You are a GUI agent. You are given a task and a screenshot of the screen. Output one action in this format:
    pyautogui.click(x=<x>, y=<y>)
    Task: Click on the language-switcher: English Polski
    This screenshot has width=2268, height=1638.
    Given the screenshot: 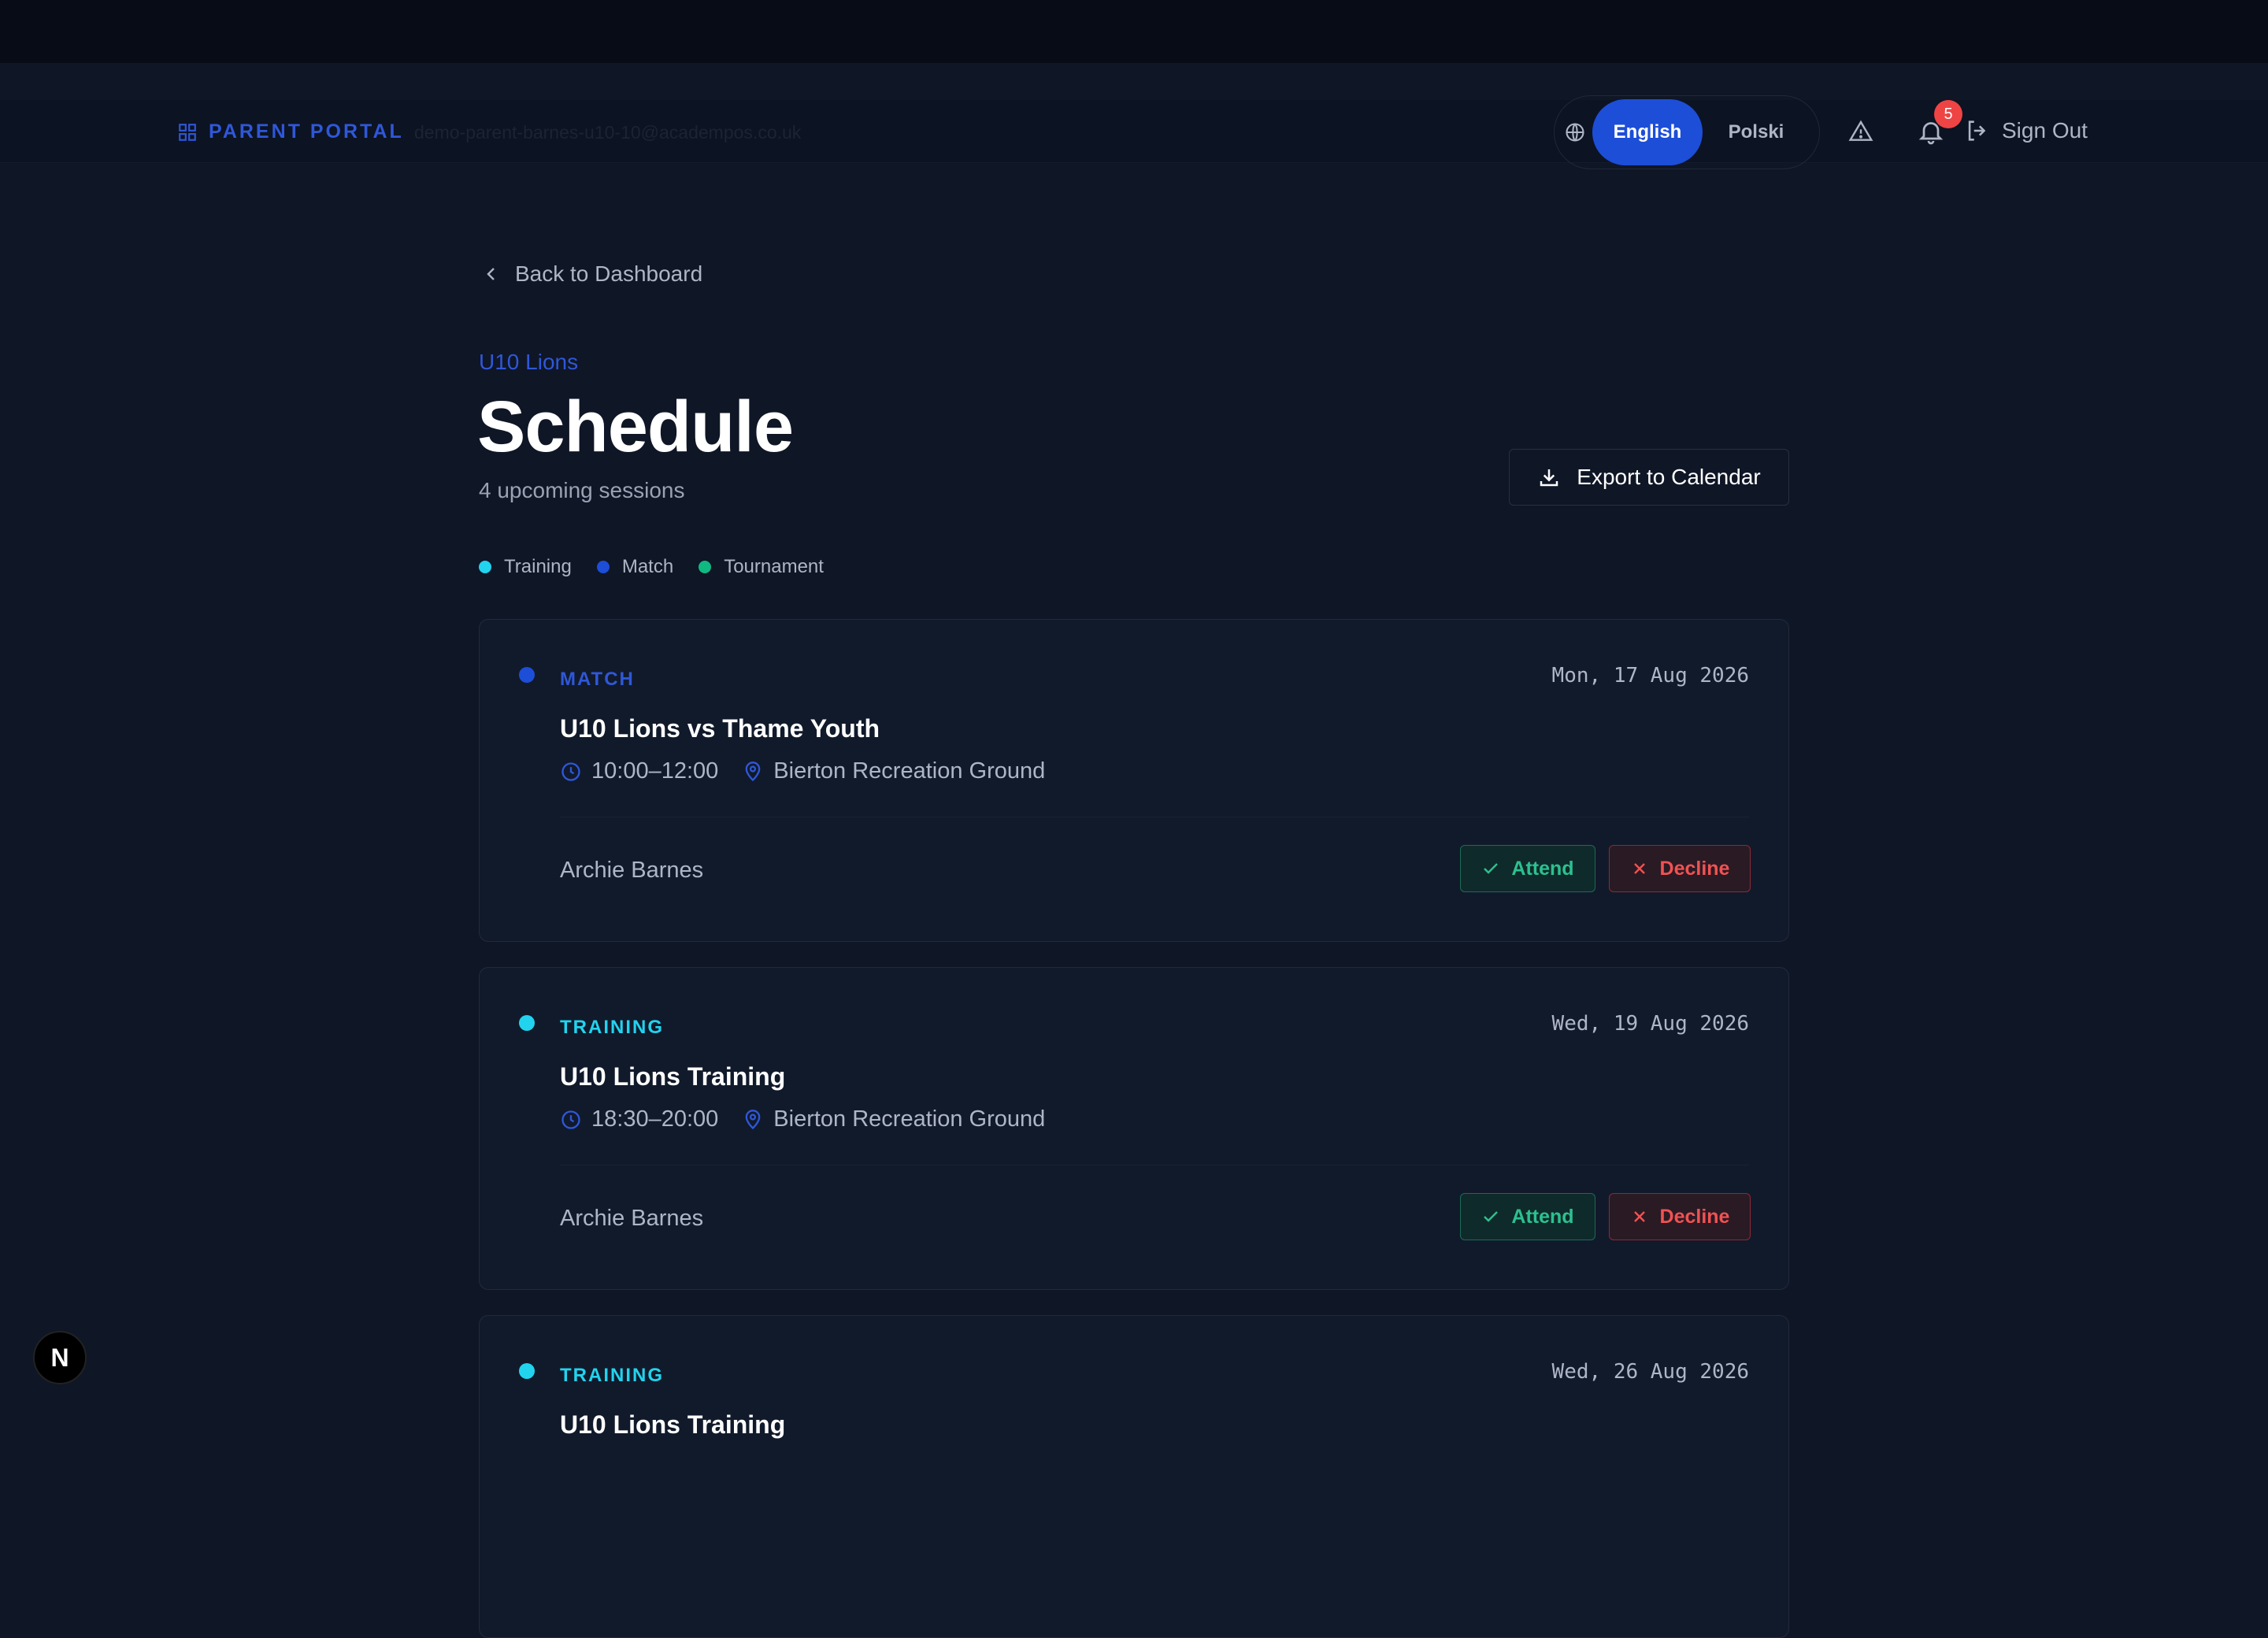 What is the action you would take?
    pyautogui.click(x=1687, y=132)
    